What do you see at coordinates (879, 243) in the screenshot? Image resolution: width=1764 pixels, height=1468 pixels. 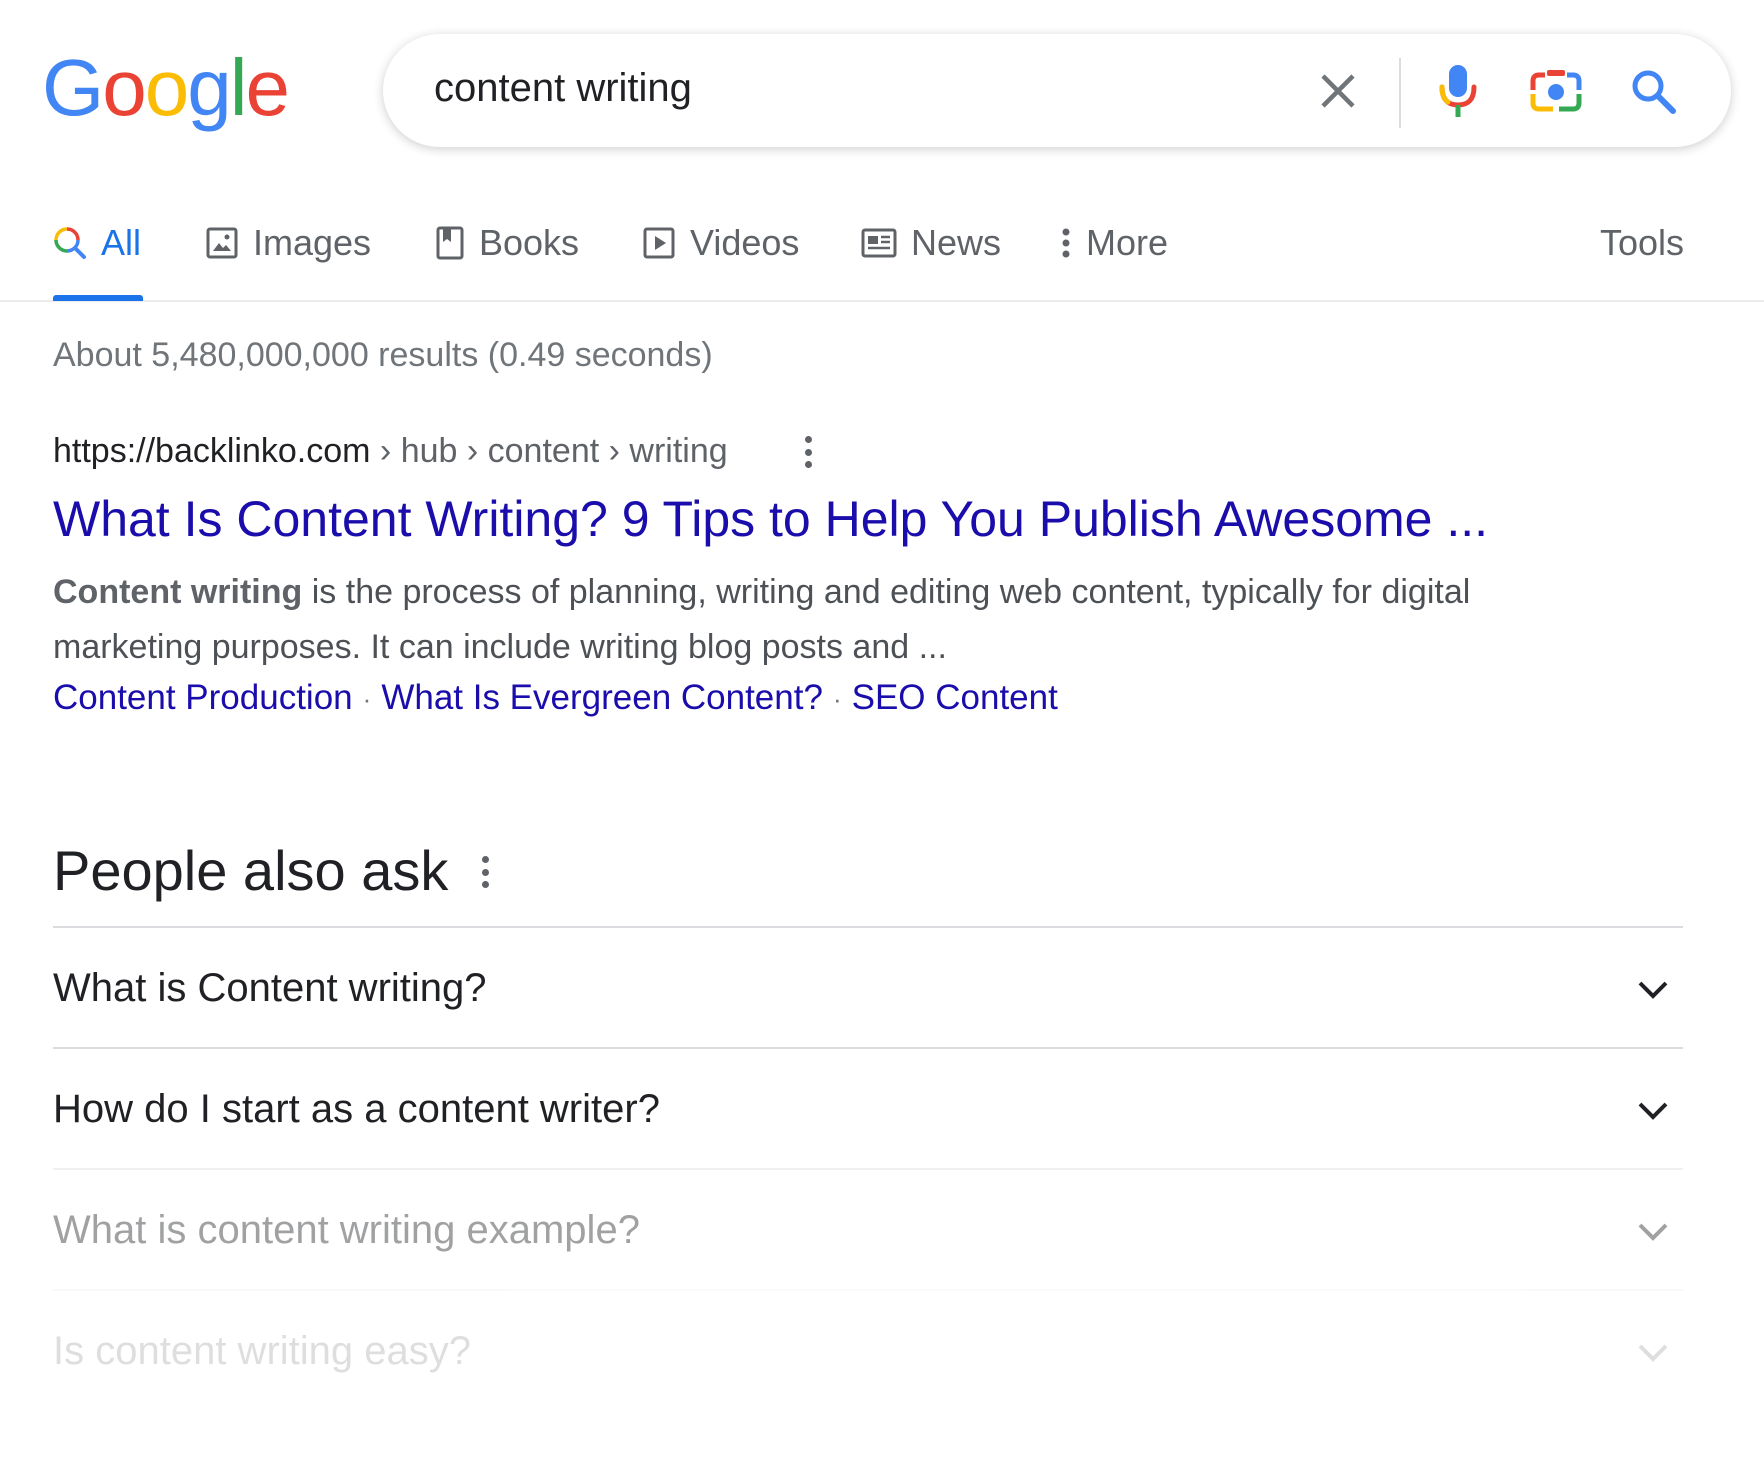 I see `news-icon` at bounding box center [879, 243].